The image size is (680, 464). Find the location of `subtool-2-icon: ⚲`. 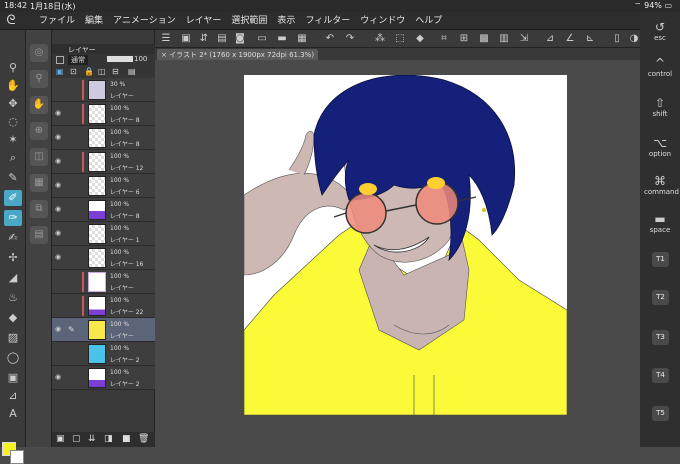

subtool-2-icon: ⚲ is located at coordinates (39, 79).